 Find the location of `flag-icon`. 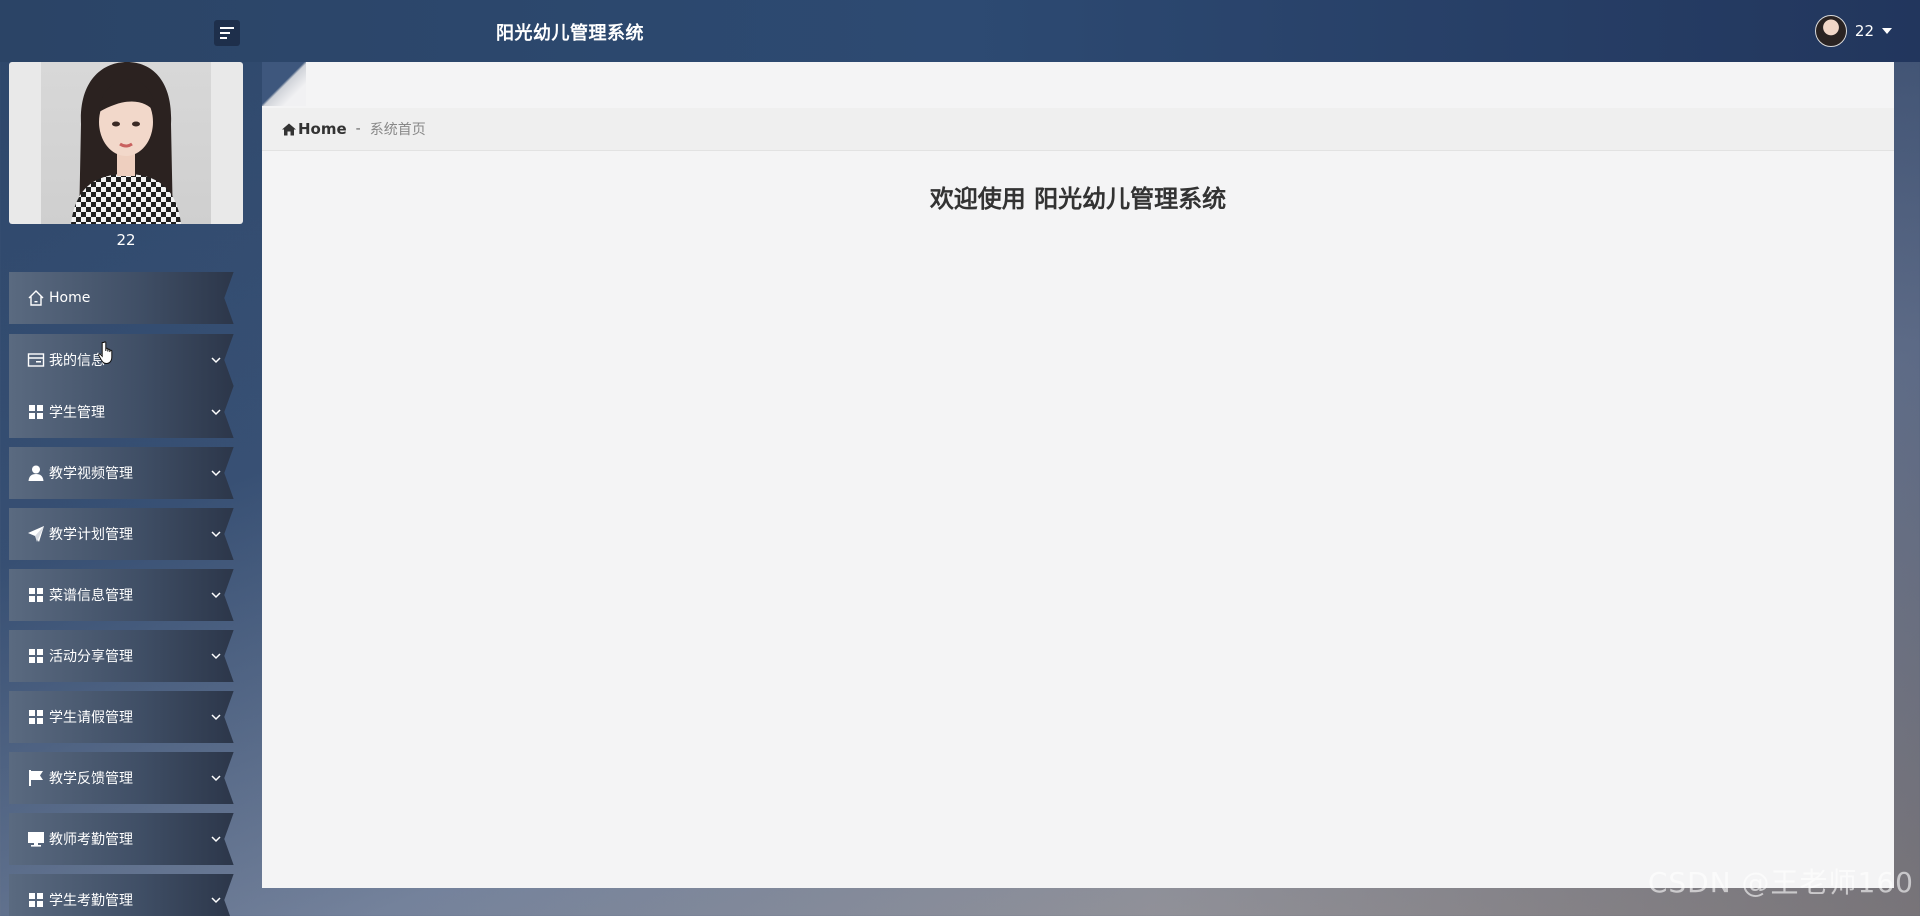

flag-icon is located at coordinates (36, 778).